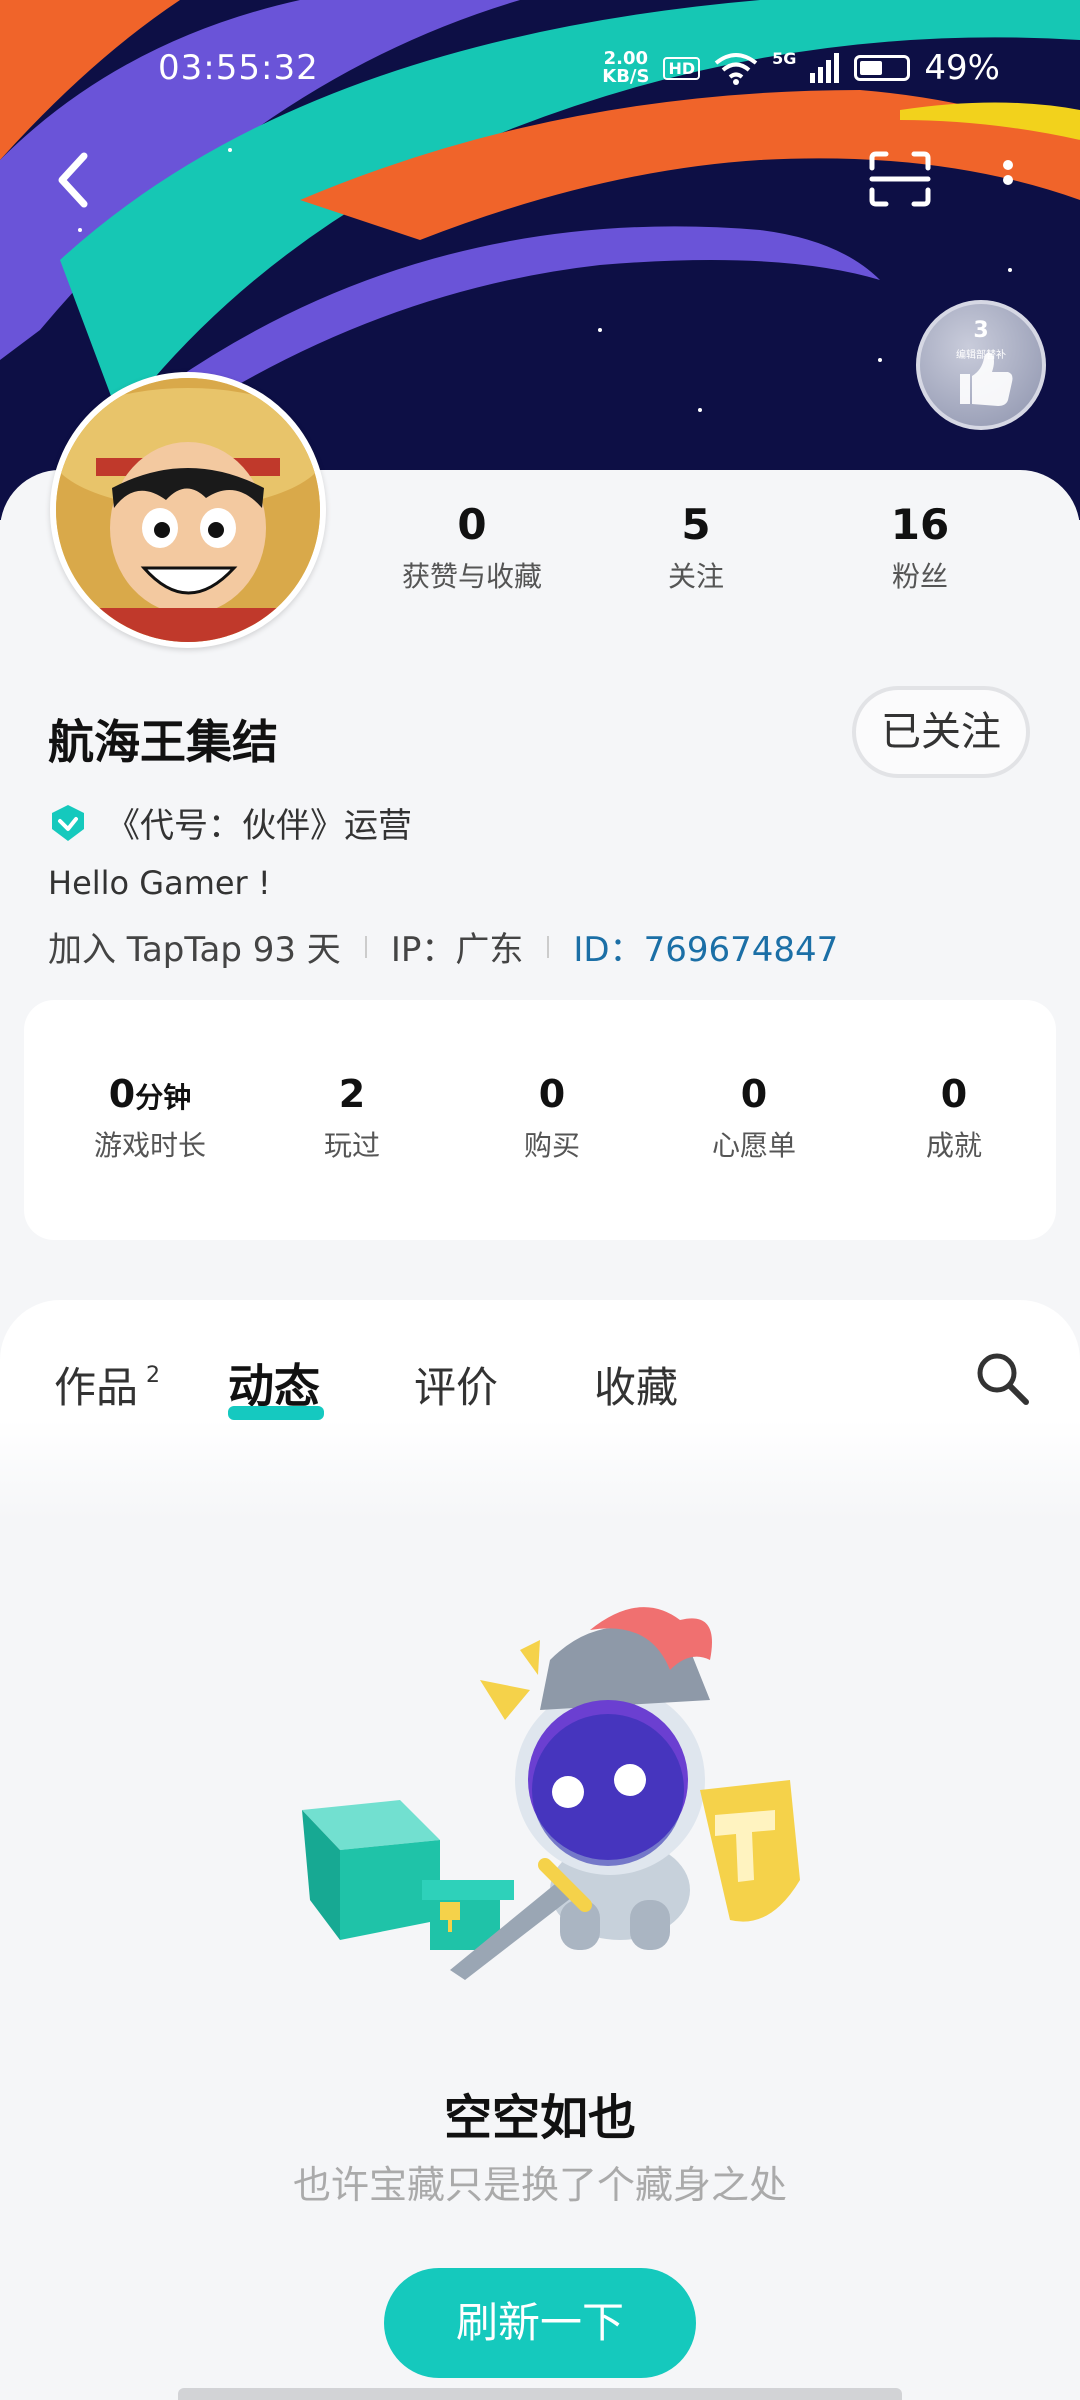 The width and height of the screenshot is (1080, 2400). What do you see at coordinates (540, 2323) in the screenshot?
I see `refresh-button: 刷新一下` at bounding box center [540, 2323].